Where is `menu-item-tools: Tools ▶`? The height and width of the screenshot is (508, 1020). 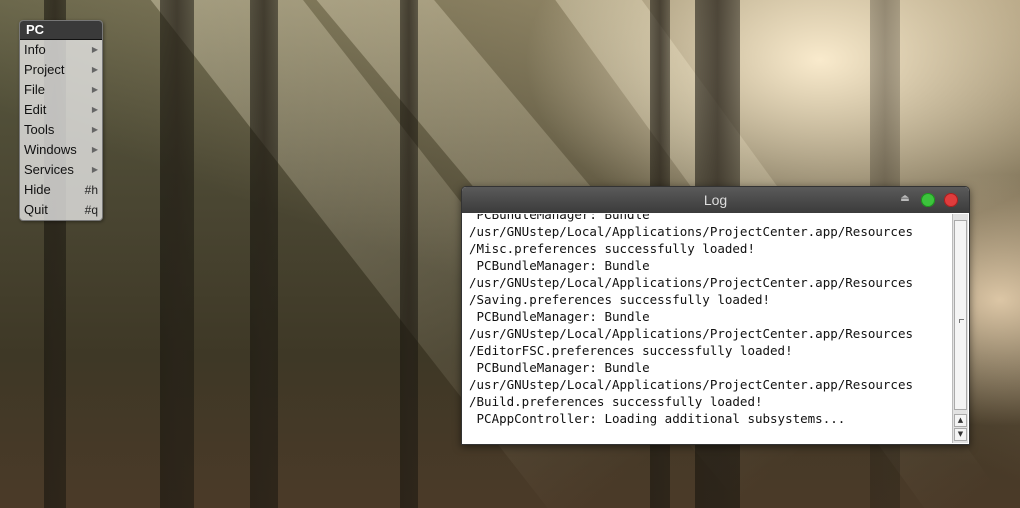
menu-item-tools: Tools ▶ is located at coordinates (61, 130).